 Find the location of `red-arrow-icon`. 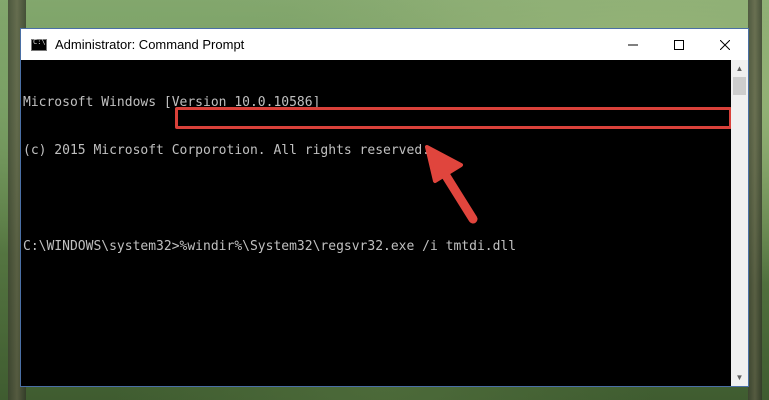

red-arrow-icon is located at coordinates (451, 184).